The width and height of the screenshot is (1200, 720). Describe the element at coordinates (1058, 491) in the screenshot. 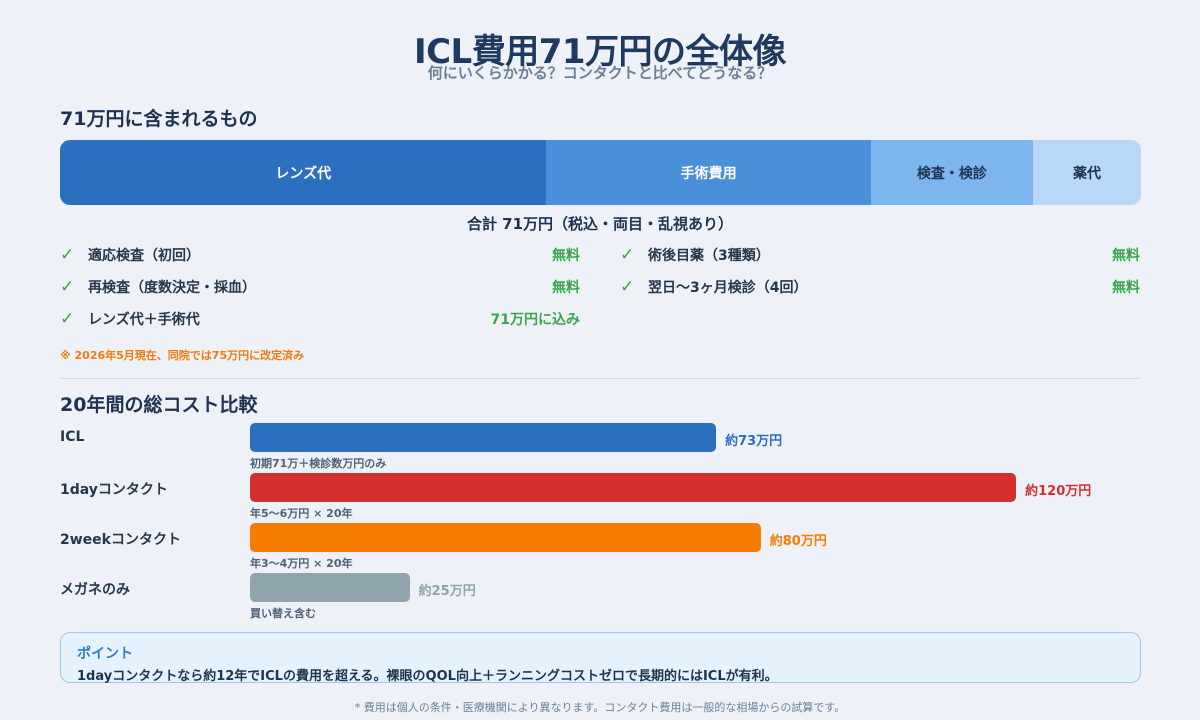

I see `bar-value-label: 約120万円` at that location.